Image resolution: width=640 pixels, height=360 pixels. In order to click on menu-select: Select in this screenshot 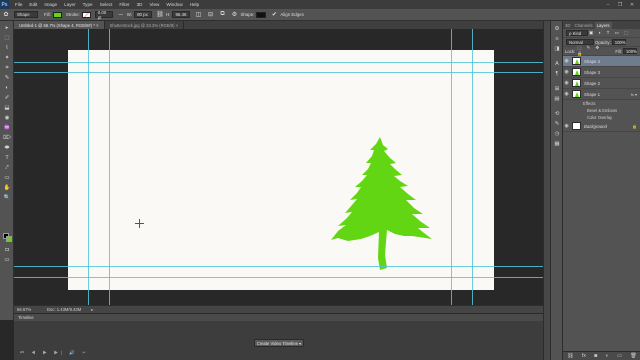, I will do `click(106, 4)`.